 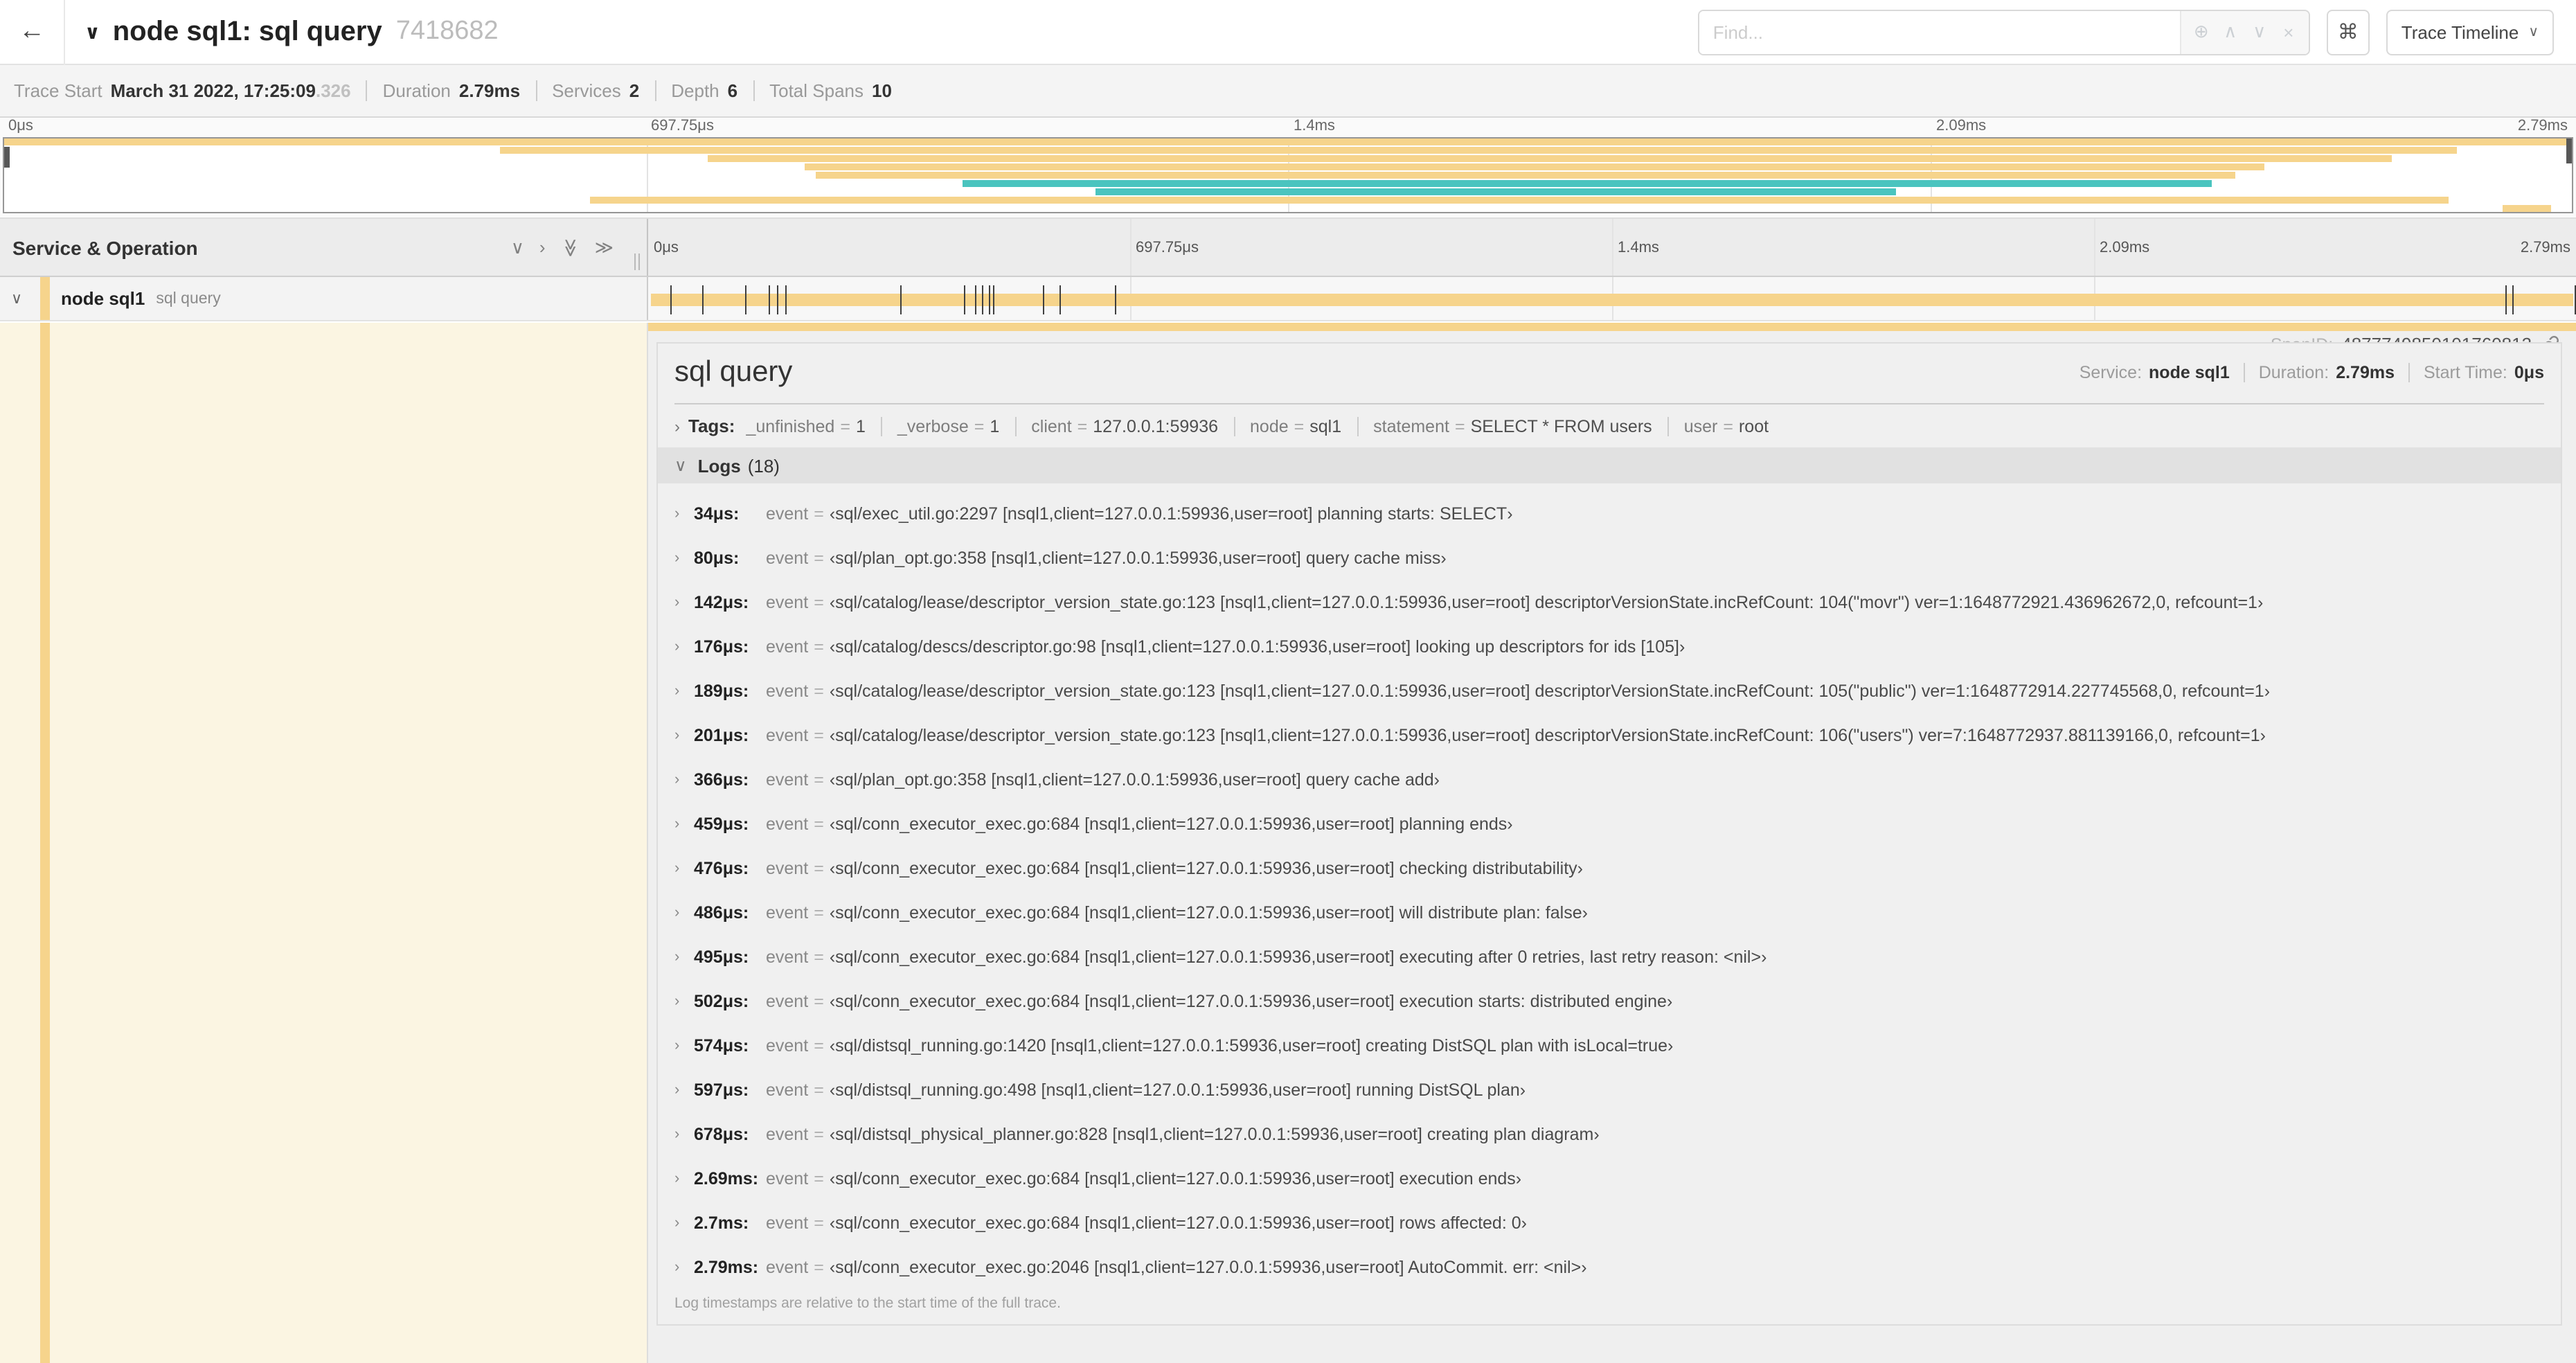 I want to click on log-timestamp: 2.79ms:, so click(x=727, y=1267).